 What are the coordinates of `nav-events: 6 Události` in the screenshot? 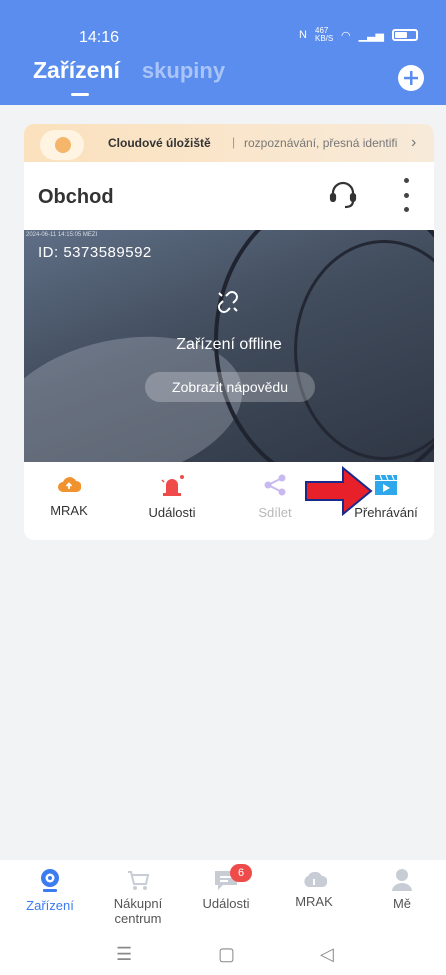 It's located at (226, 887).